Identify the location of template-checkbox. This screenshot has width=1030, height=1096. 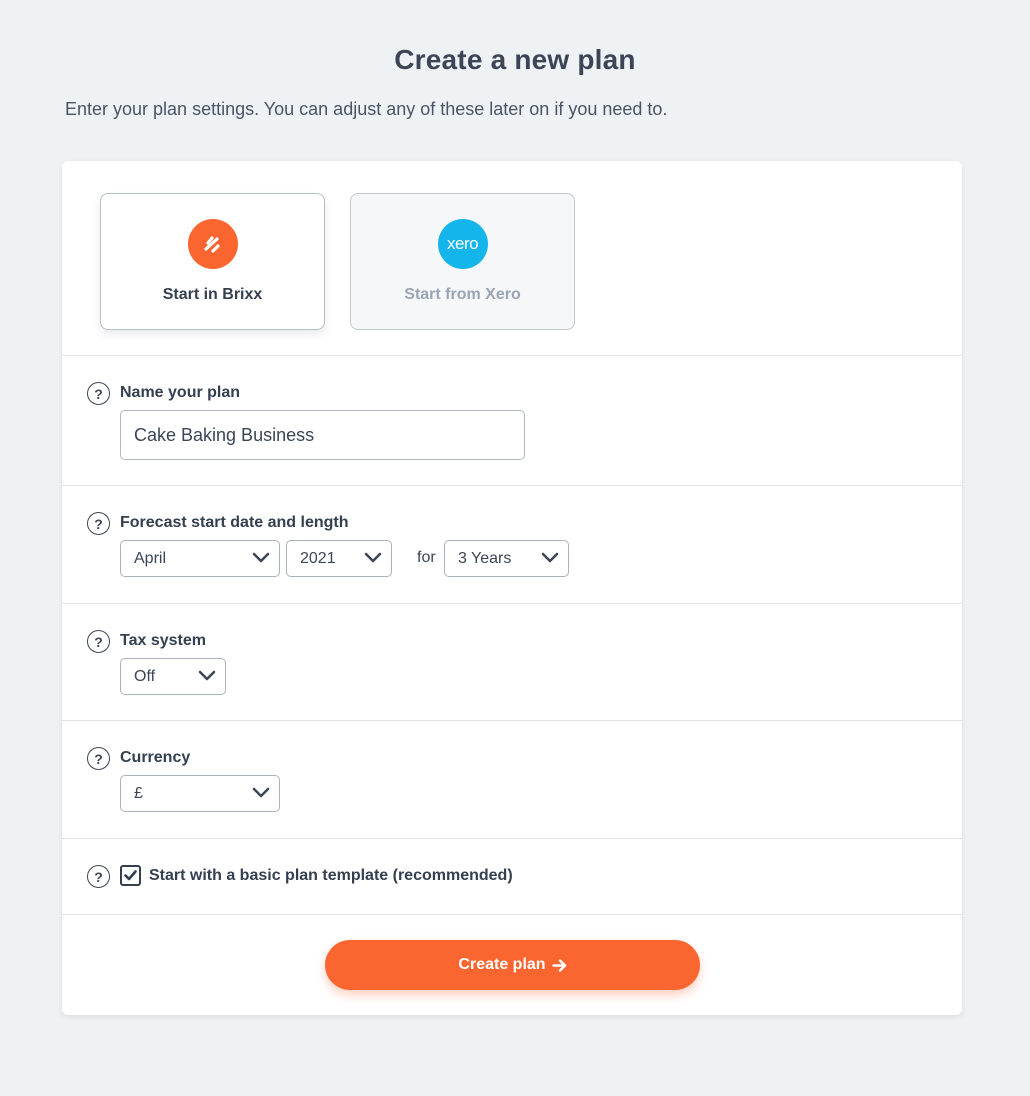
(130, 875).